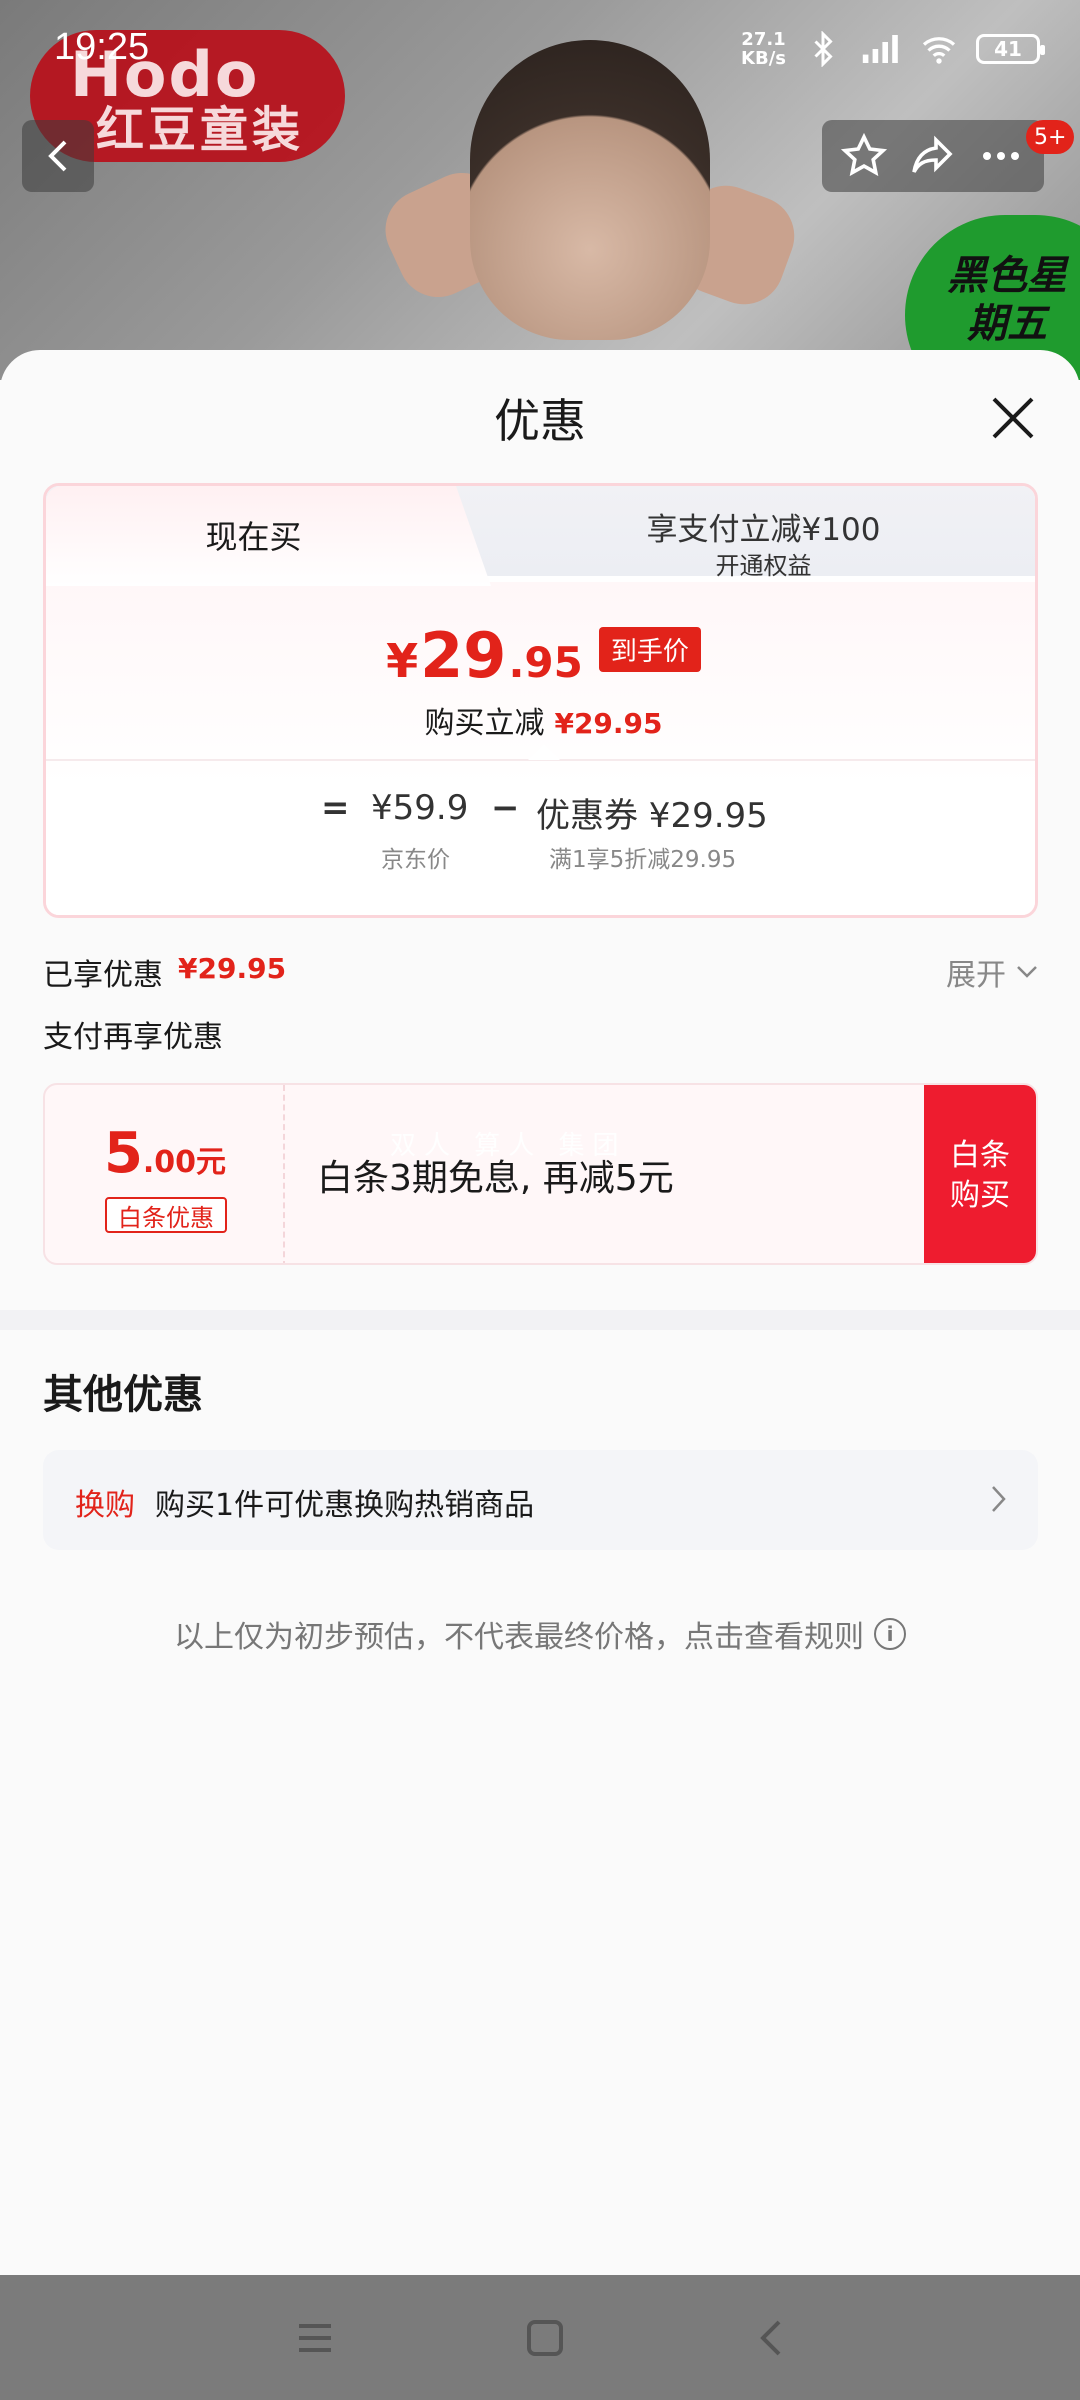 The image size is (1080, 2400). I want to click on menu-icon, so click(315, 2338).